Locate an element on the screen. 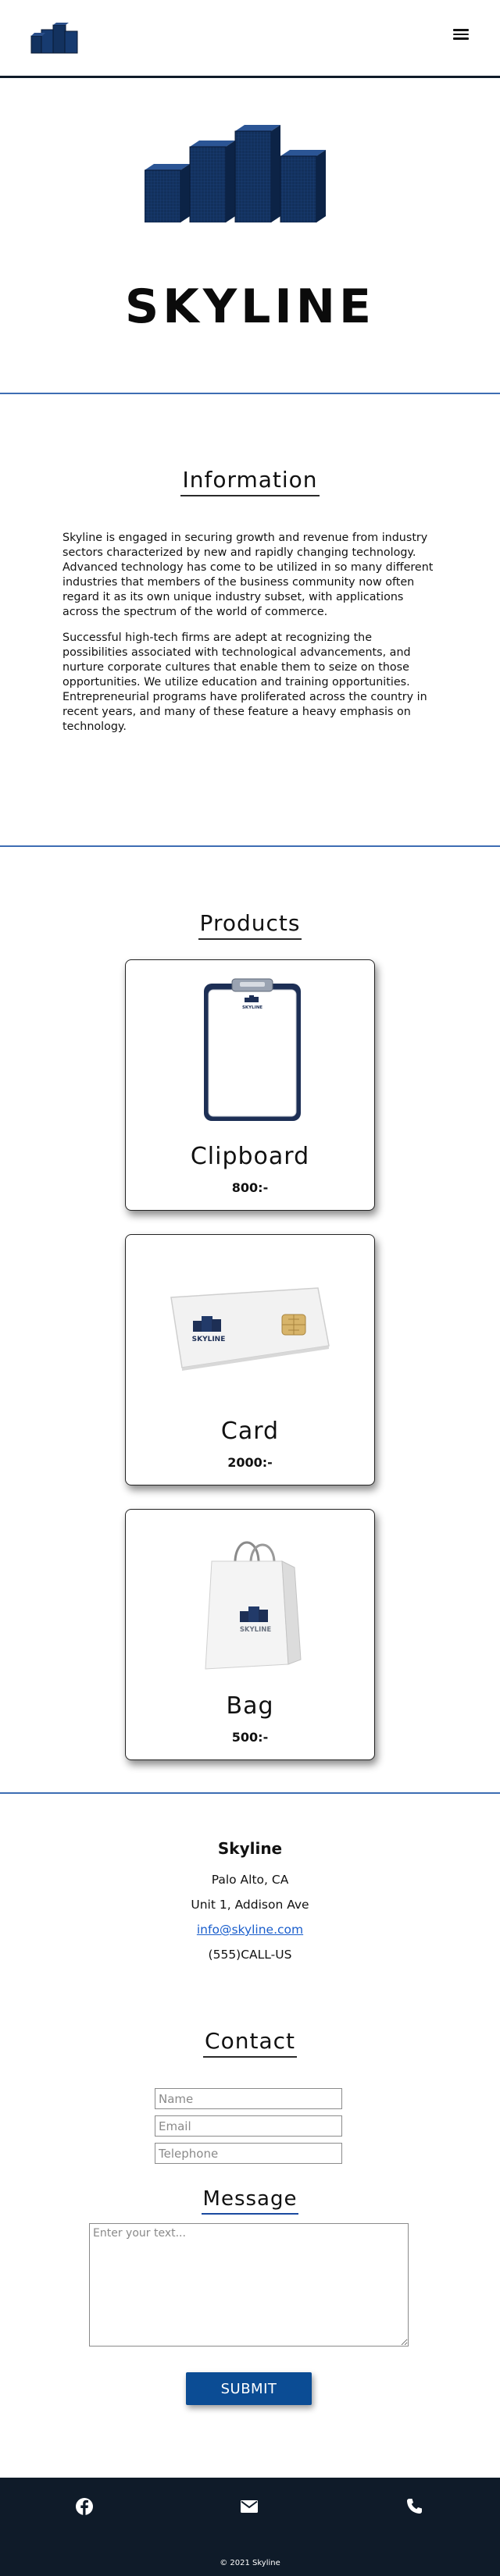 This screenshot has width=500, height=2576. product-price: 500:- is located at coordinates (250, 1737).